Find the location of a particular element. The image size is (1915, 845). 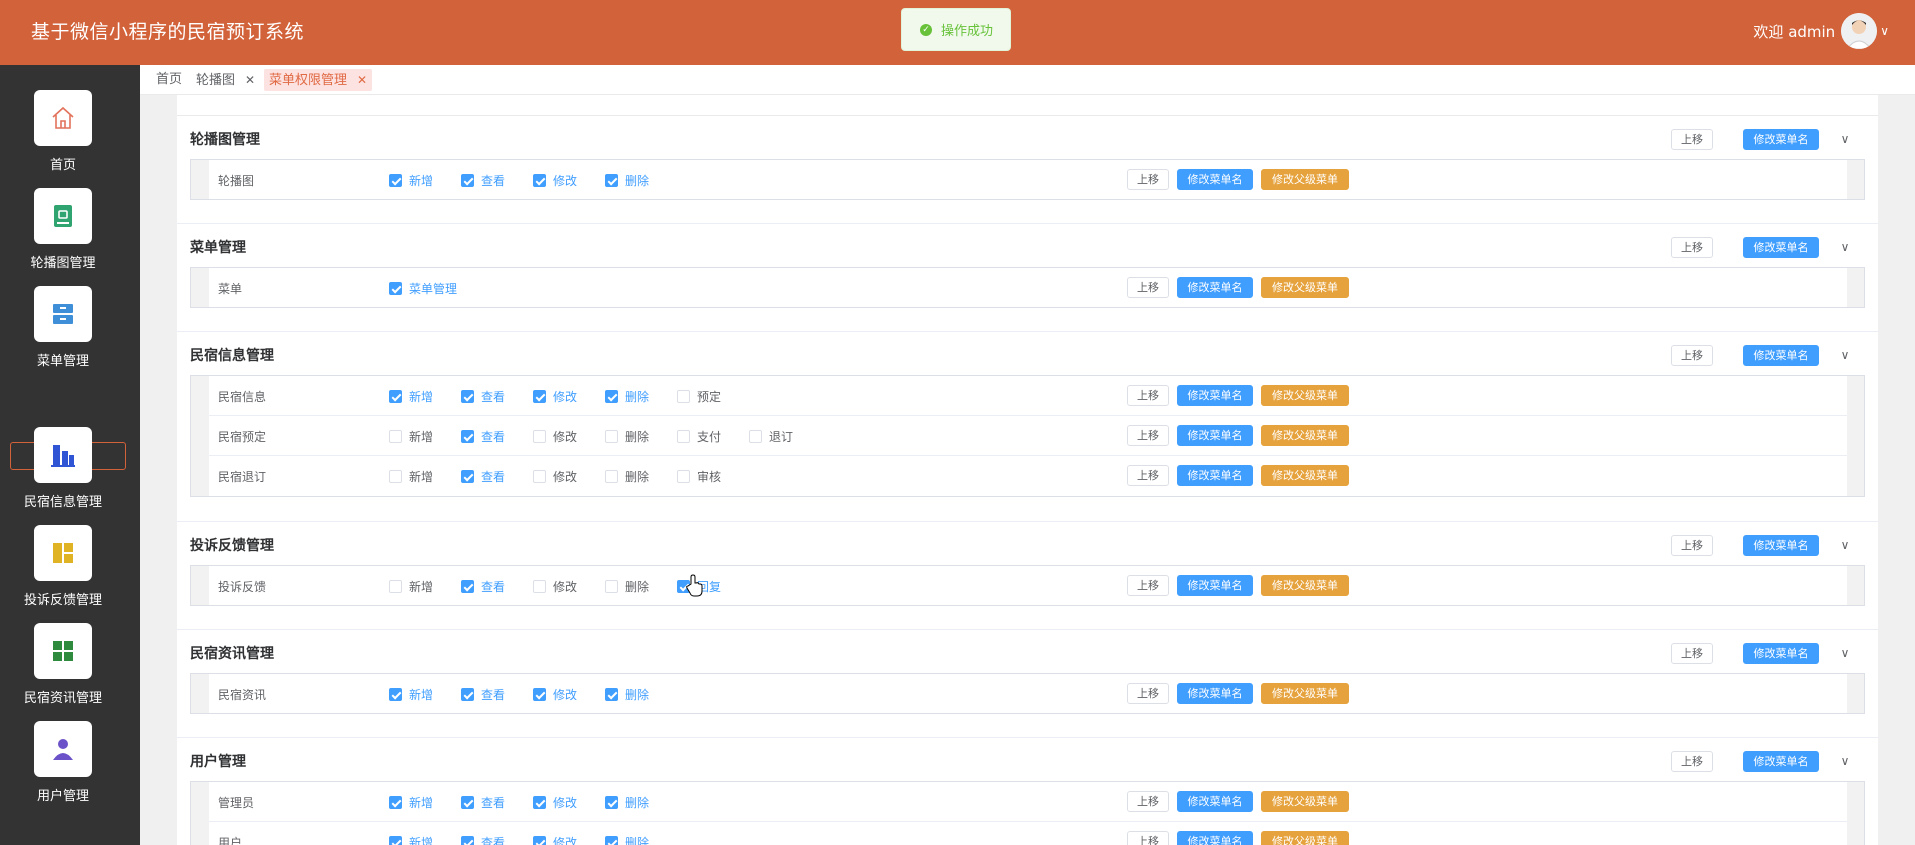

sidebar-item-homestay-info: 民宿信息管理 is located at coordinates (63, 468).